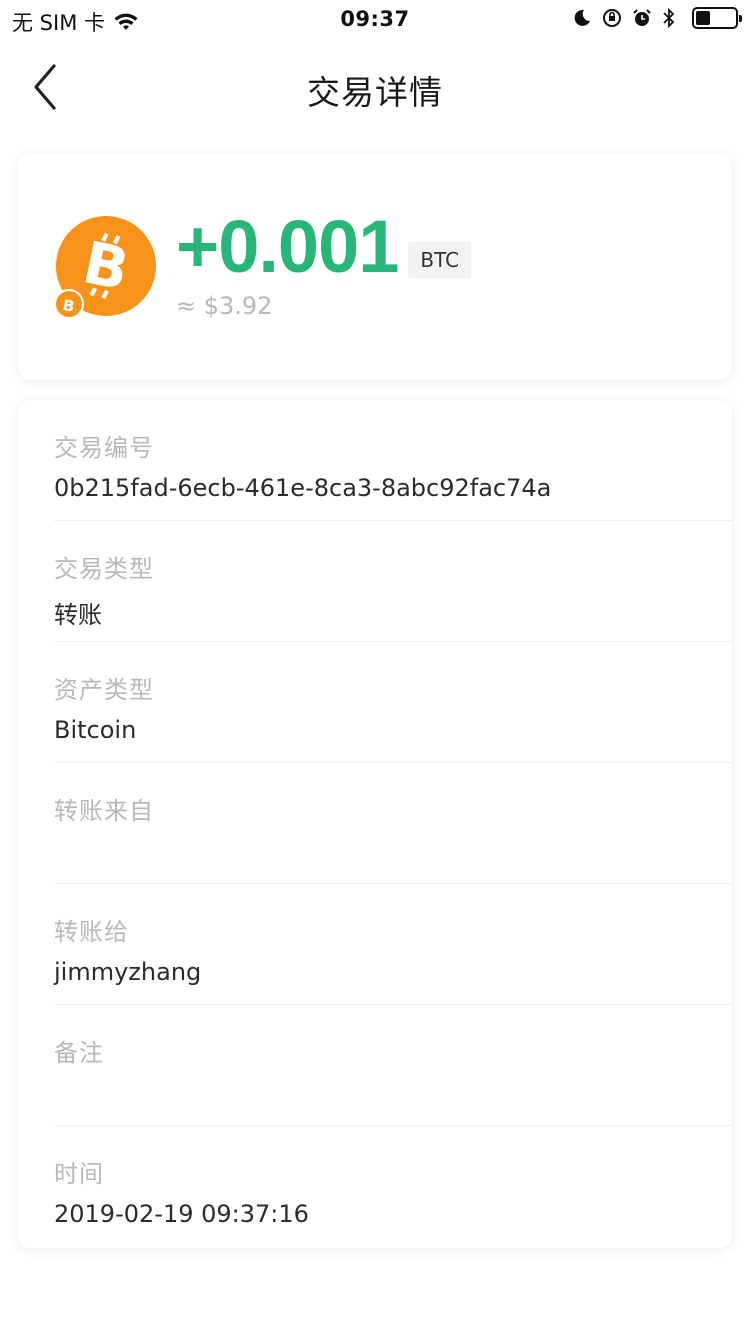 The image size is (750, 1333). Describe the element at coordinates (703, 18) in the screenshot. I see `battery-level` at that location.